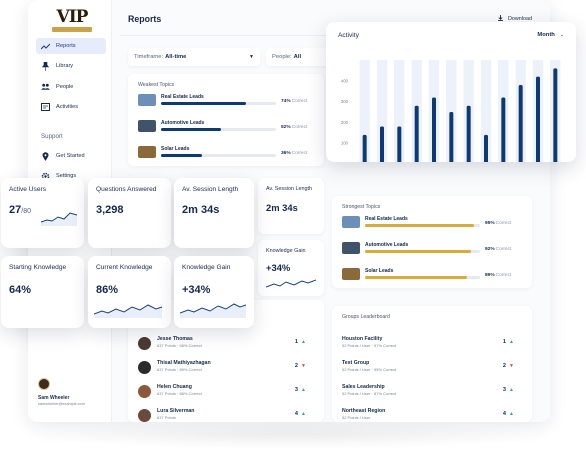  What do you see at coordinates (214, 213) in the screenshot?
I see `session-length-card: Av. Session Length 2m 34s` at bounding box center [214, 213].